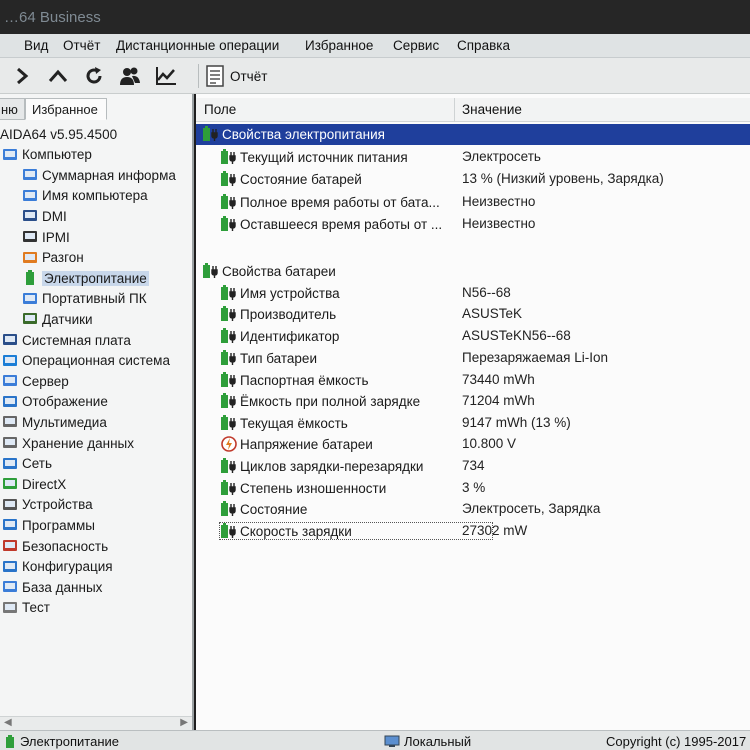  Describe the element at coordinates (454, 110) in the screenshot. I see `column-divider` at that location.